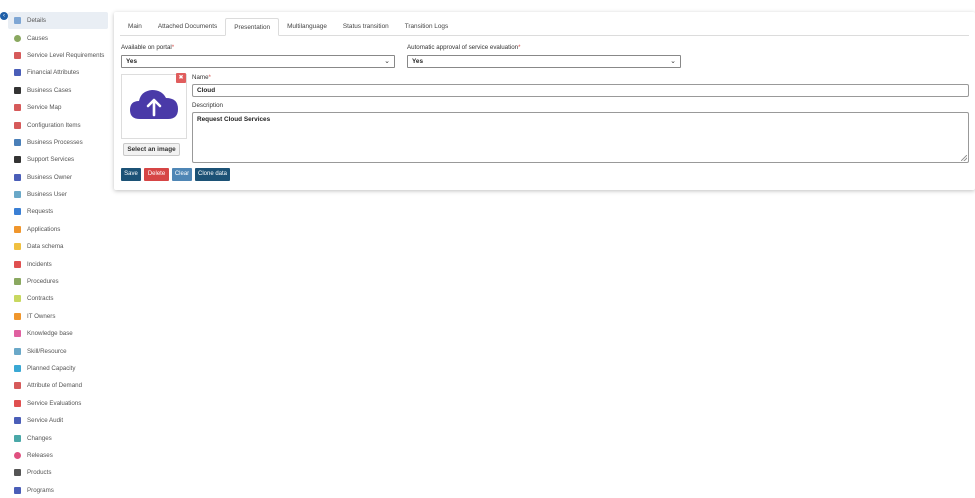  What do you see at coordinates (17, 368) in the screenshot?
I see `line-chart-icon` at bounding box center [17, 368].